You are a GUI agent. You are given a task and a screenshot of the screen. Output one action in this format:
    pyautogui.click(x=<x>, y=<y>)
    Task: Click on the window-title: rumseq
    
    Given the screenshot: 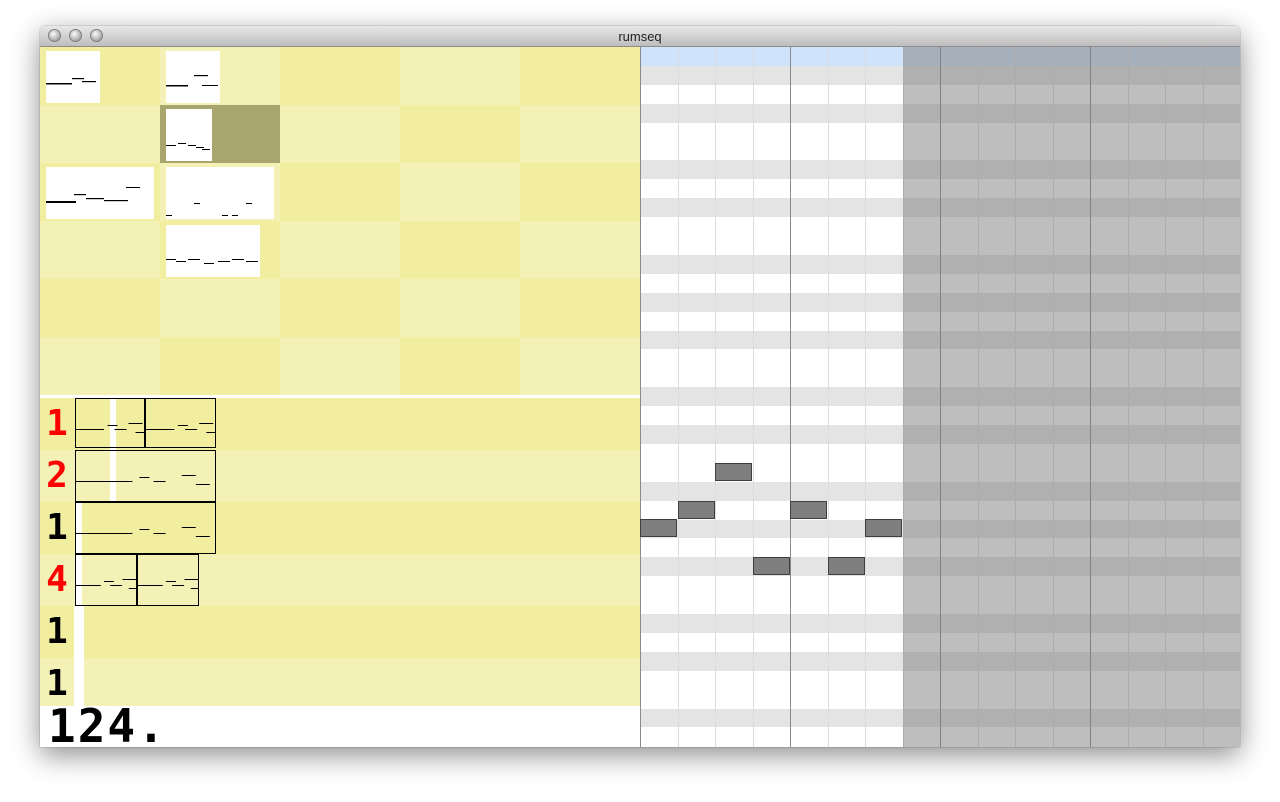 What is the action you would take?
    pyautogui.click(x=640, y=36)
    